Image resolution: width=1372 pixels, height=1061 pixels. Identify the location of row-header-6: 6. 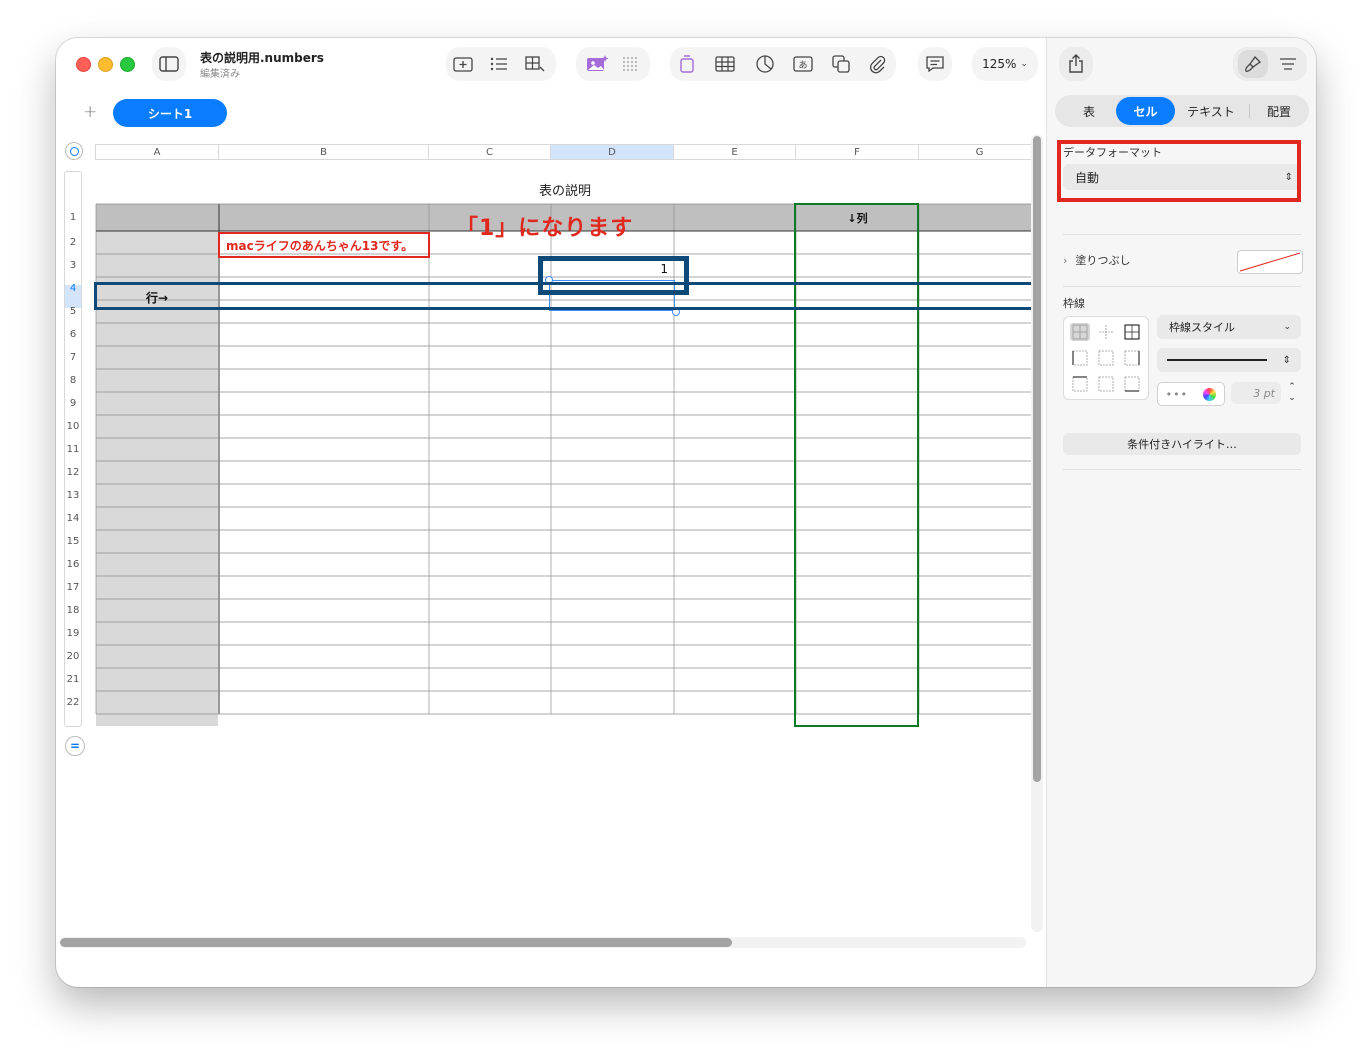
(73, 334).